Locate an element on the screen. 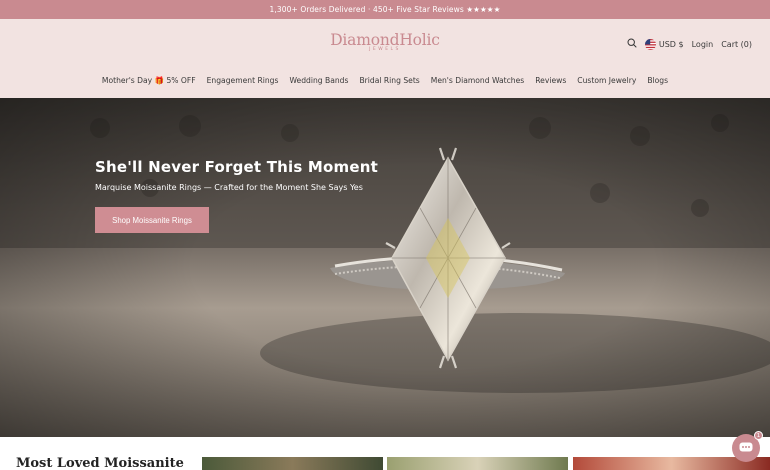 Image resolution: width=770 pixels, height=470 pixels. us-flag-icon is located at coordinates (650, 44).